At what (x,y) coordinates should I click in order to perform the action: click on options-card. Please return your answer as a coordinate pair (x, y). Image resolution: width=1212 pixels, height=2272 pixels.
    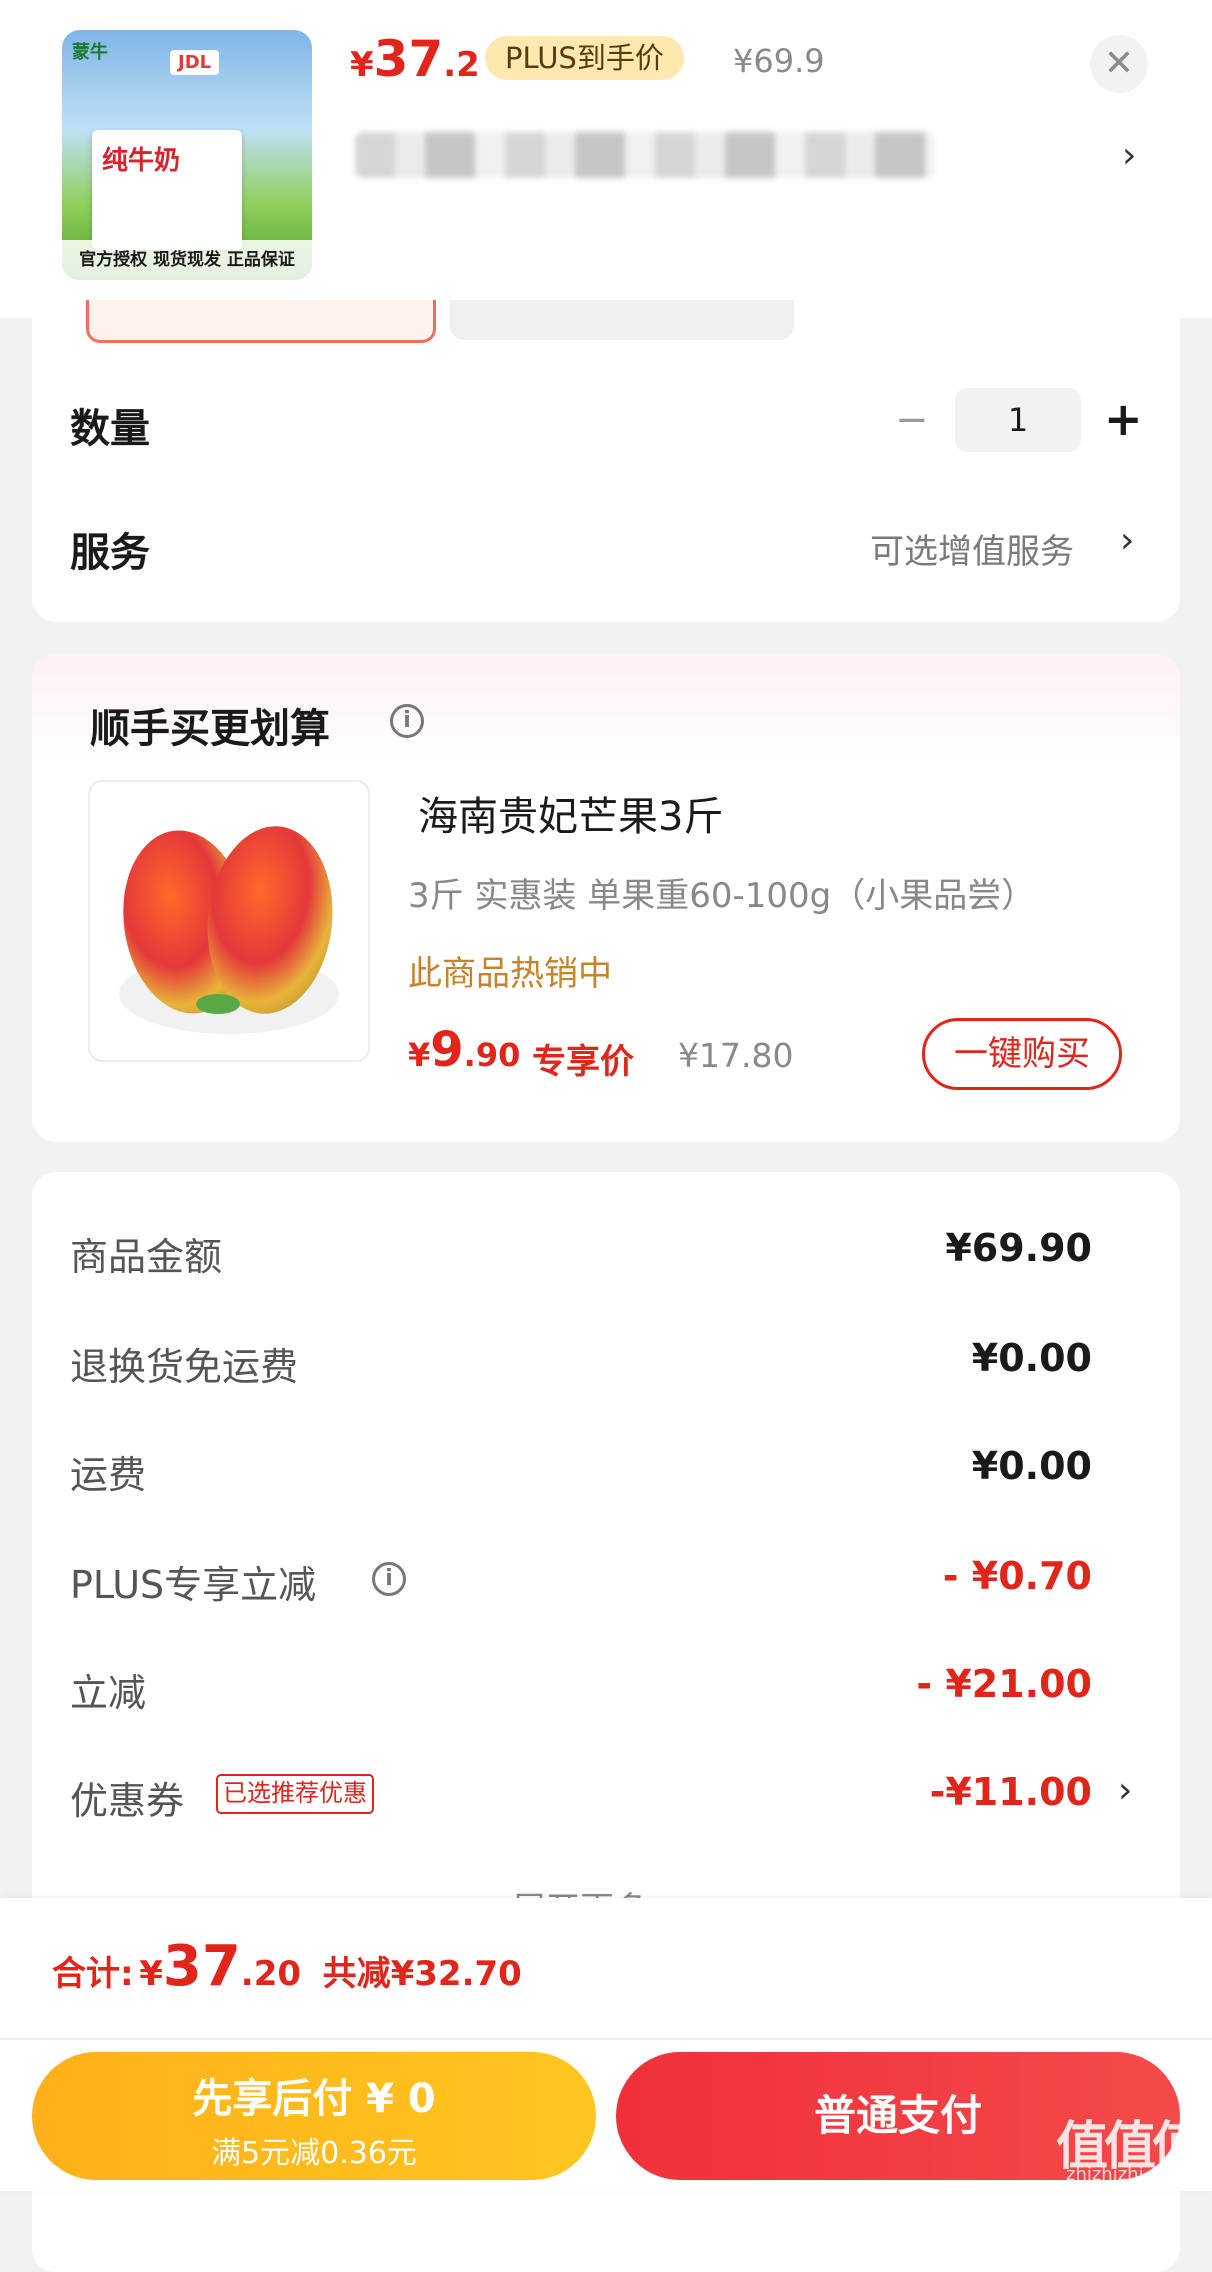
    Looking at the image, I should click on (606, 470).